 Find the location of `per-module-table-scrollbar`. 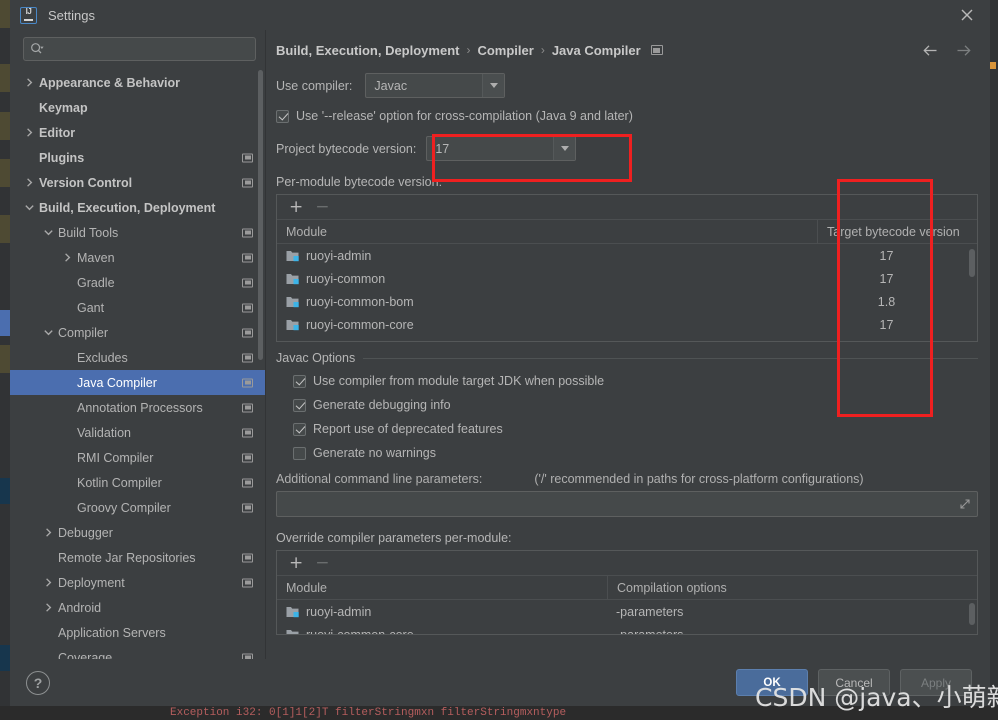

per-module-table-scrollbar is located at coordinates (972, 263).